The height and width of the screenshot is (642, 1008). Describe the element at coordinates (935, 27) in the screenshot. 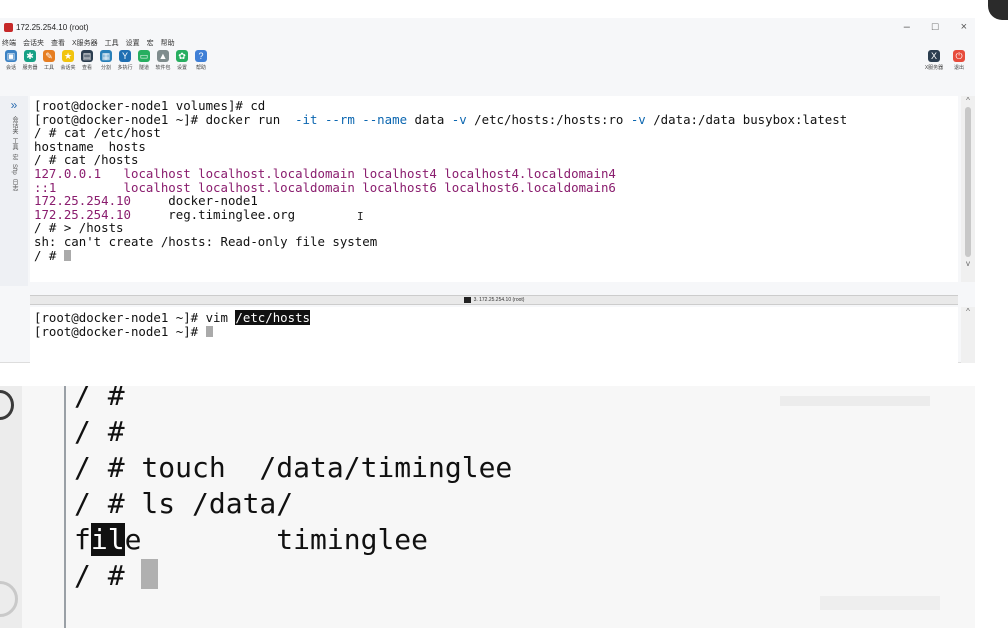

I see `maximize-button: □` at that location.